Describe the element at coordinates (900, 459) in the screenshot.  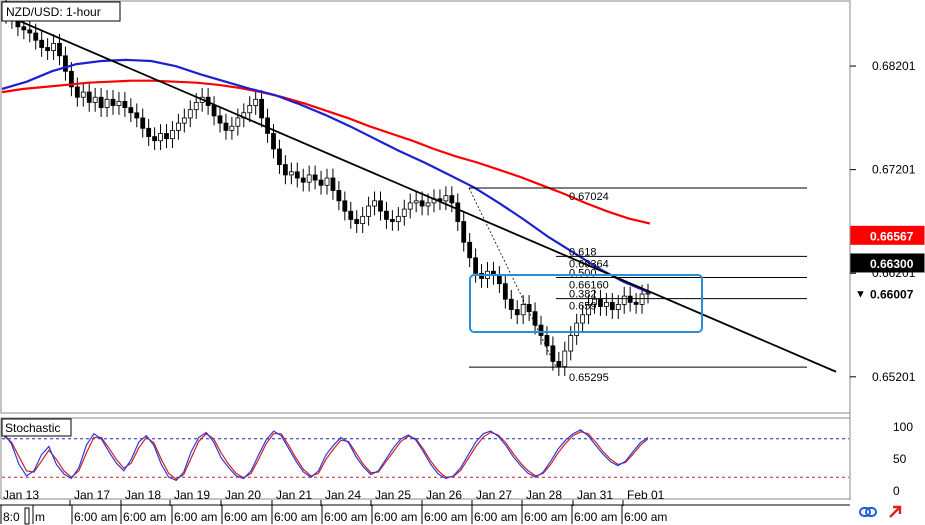
I see `stochastic-level-label: 50` at that location.